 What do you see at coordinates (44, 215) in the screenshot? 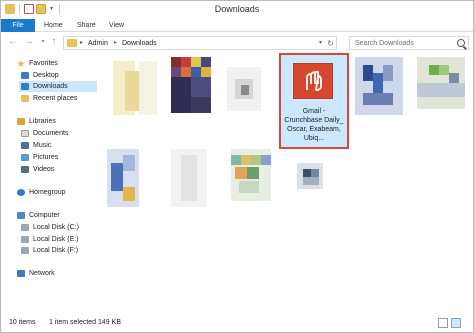
I see `nav-computer-label: Computer` at bounding box center [44, 215].